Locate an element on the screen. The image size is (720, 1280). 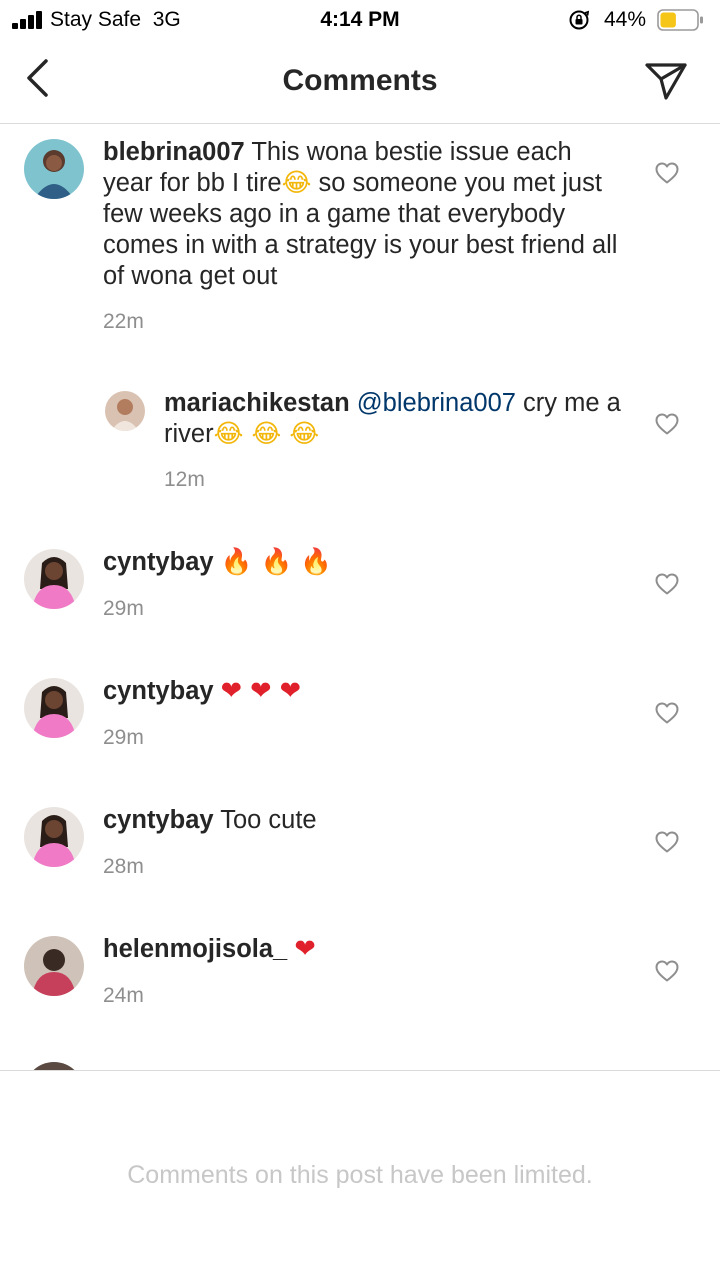
red-heart-emojis: ❤ ❤ ❤ is located at coordinates (260, 691).